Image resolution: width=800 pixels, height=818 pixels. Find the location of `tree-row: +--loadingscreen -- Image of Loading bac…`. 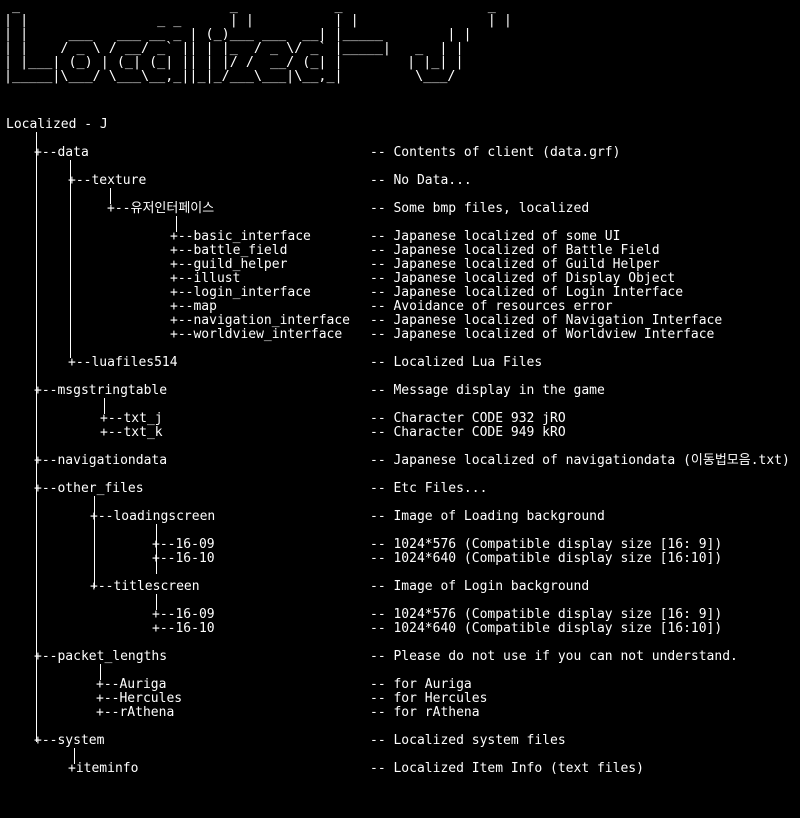

tree-row: +--loadingscreen -- Image of Loading bac… is located at coordinates (400, 517).